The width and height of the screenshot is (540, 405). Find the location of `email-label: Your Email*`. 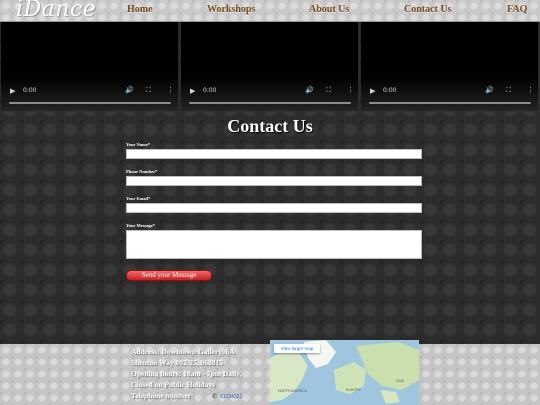

email-label: Your Email* is located at coordinates (138, 198).